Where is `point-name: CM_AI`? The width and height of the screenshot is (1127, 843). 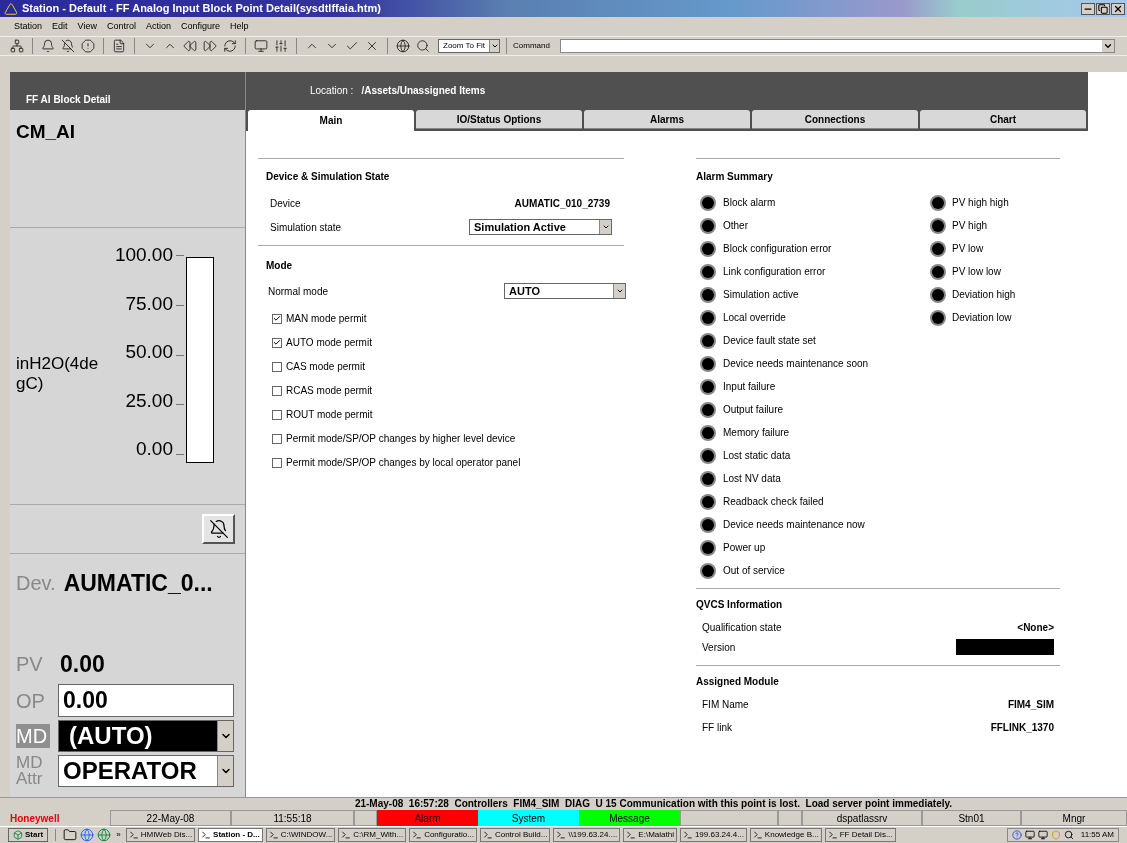
point-name: CM_AI is located at coordinates (46, 131).